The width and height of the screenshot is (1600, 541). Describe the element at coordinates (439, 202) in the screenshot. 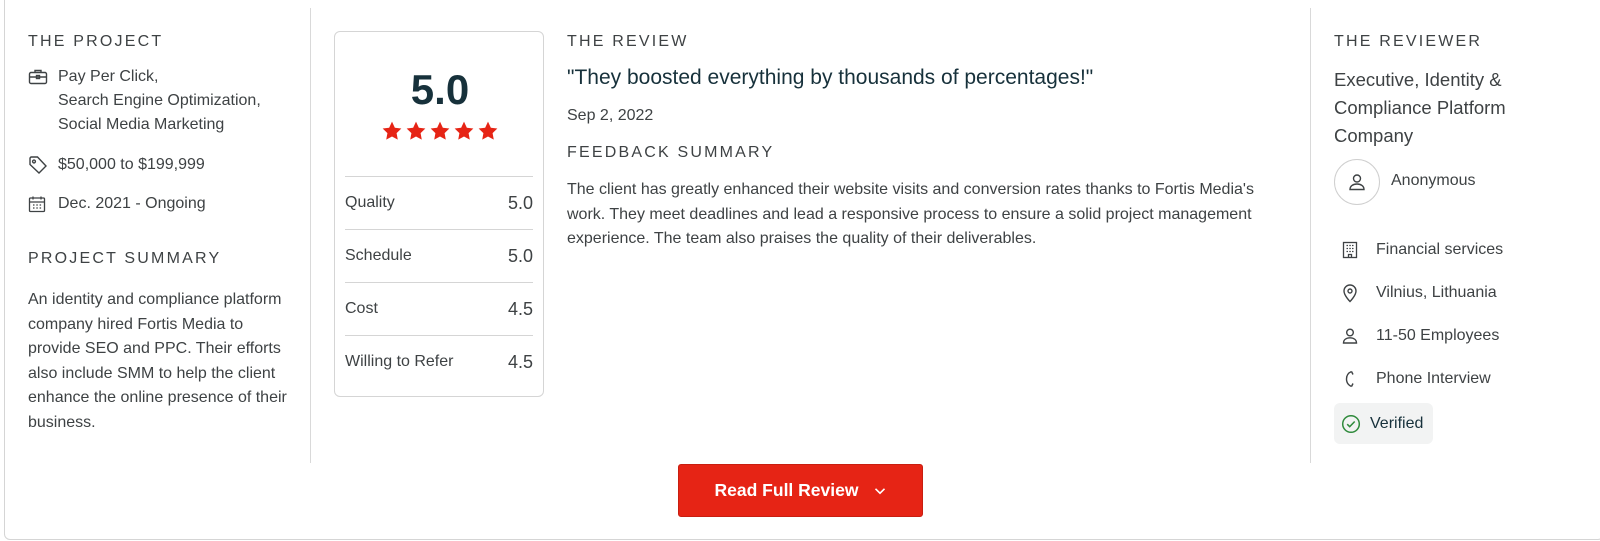

I see `rating-row-quality: Quality 5.0` at that location.